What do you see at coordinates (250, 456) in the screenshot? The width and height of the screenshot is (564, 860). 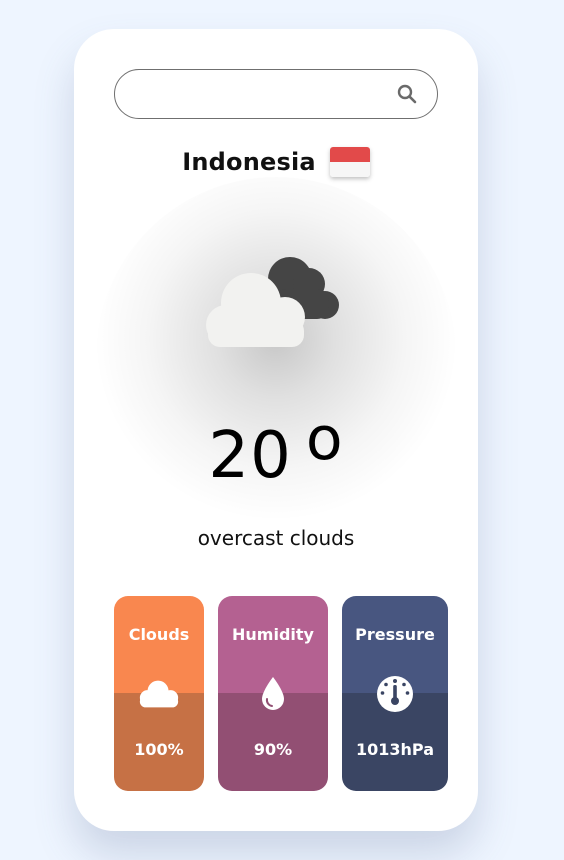 I see `temperature-value: 20` at bounding box center [250, 456].